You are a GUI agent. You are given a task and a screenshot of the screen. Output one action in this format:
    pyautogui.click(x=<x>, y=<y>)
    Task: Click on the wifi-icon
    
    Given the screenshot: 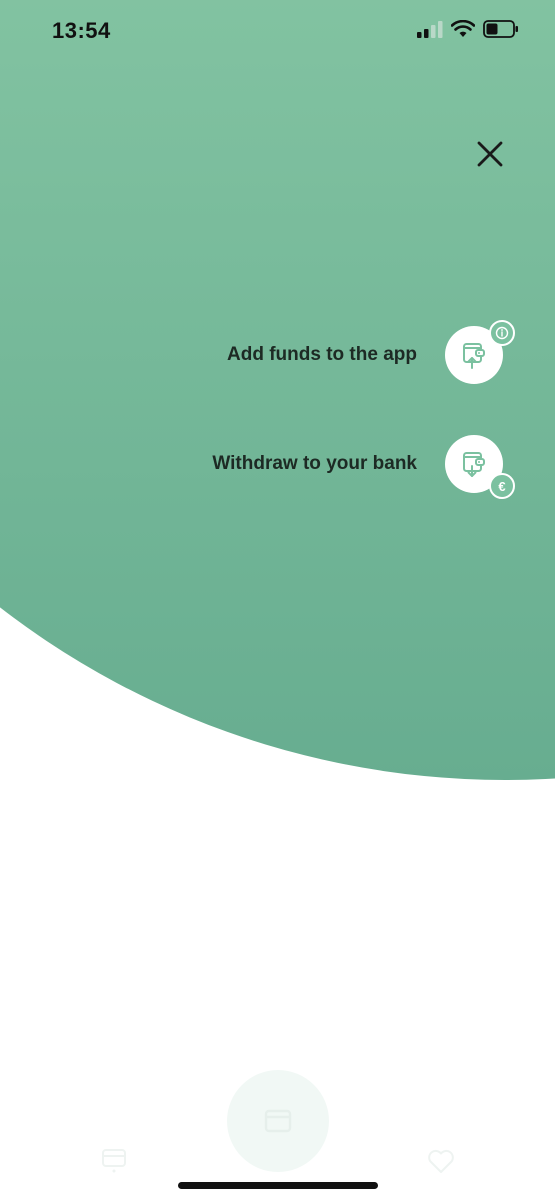 What is the action you would take?
    pyautogui.click(x=463, y=28)
    